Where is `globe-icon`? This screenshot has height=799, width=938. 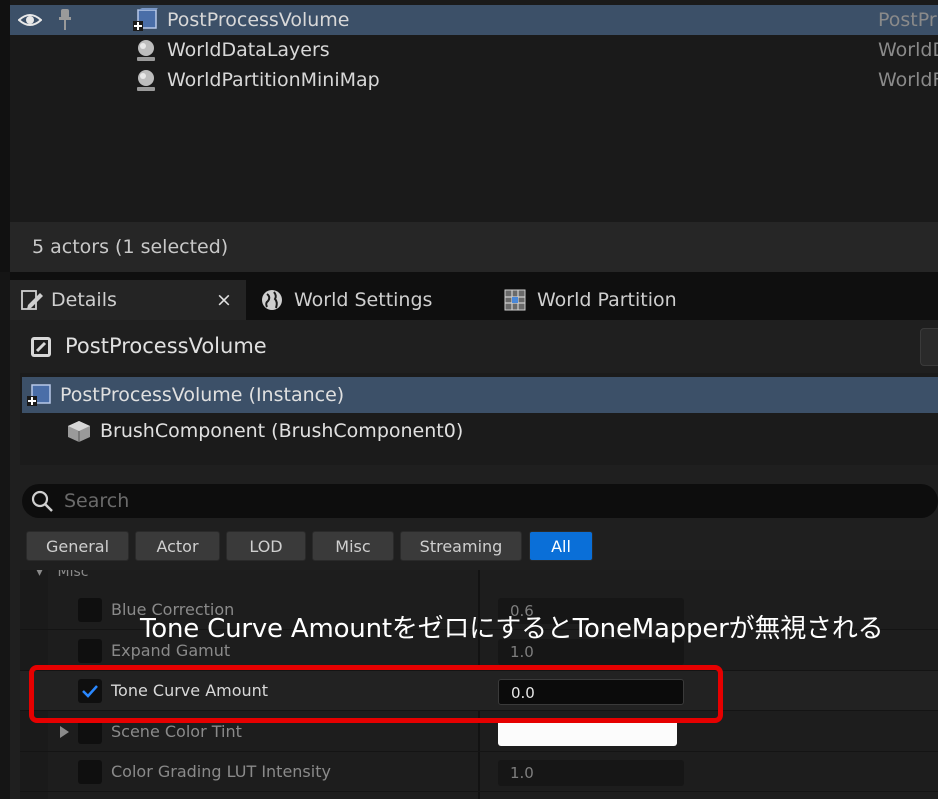
globe-icon is located at coordinates (272, 300).